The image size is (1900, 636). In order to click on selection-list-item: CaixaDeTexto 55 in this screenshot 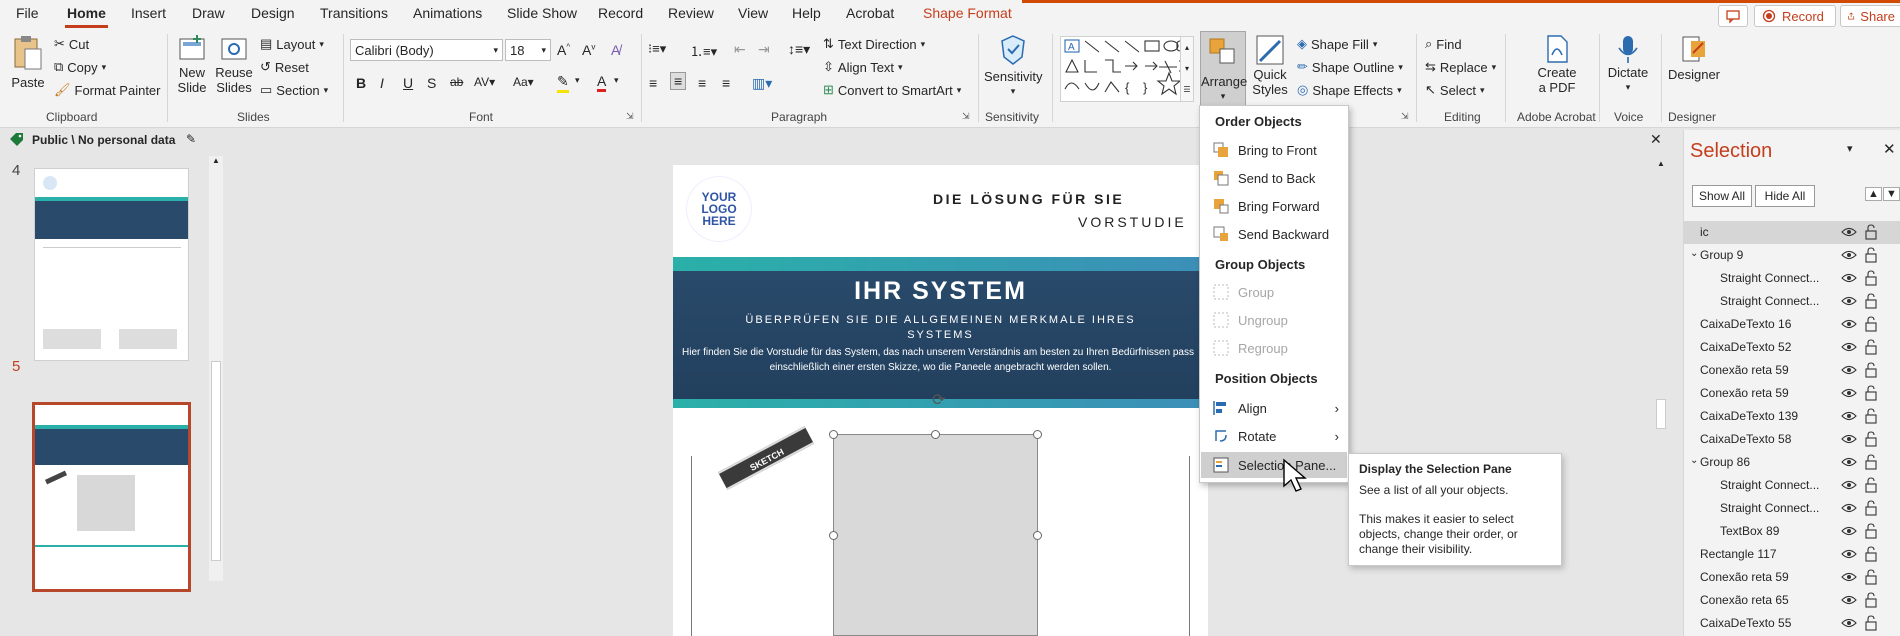, I will do `click(1792, 623)`.